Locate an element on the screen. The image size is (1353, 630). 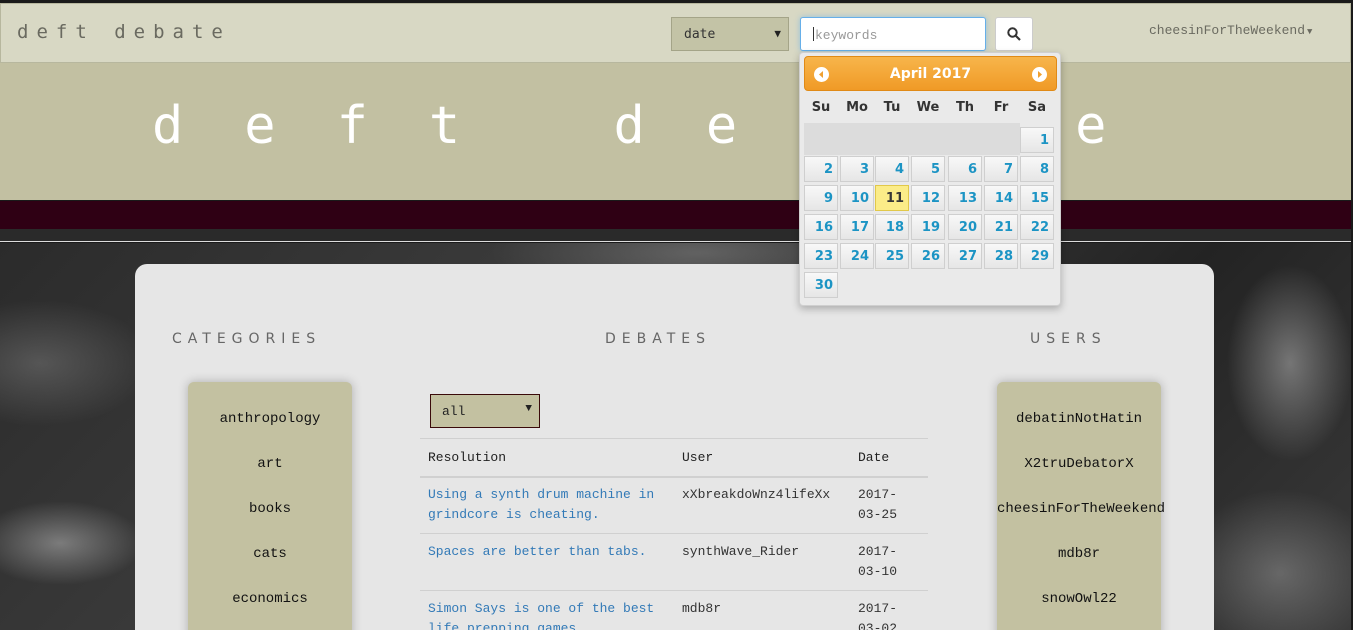
search-type-value: date is located at coordinates (700, 34).